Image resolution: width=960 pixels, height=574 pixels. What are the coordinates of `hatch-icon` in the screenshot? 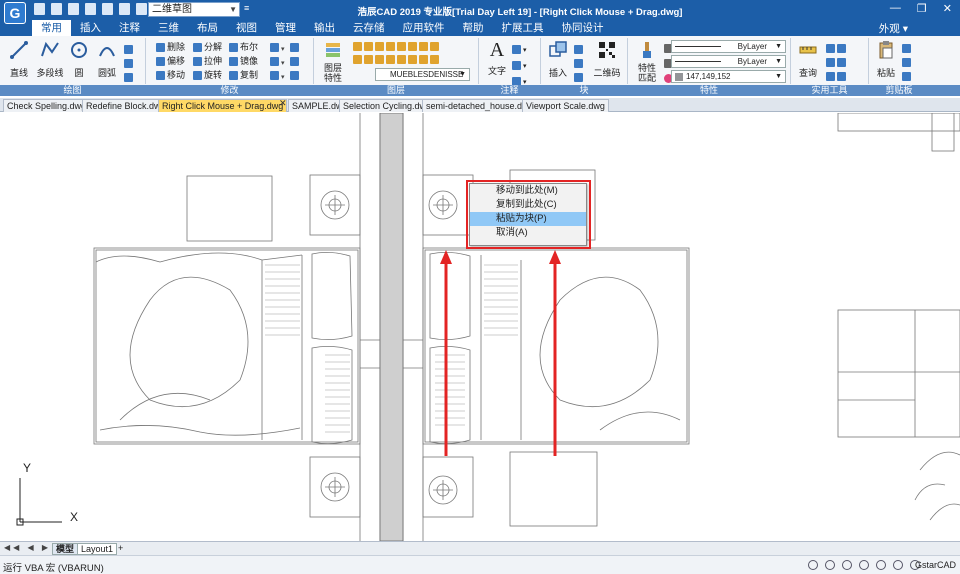 It's located at (128, 64).